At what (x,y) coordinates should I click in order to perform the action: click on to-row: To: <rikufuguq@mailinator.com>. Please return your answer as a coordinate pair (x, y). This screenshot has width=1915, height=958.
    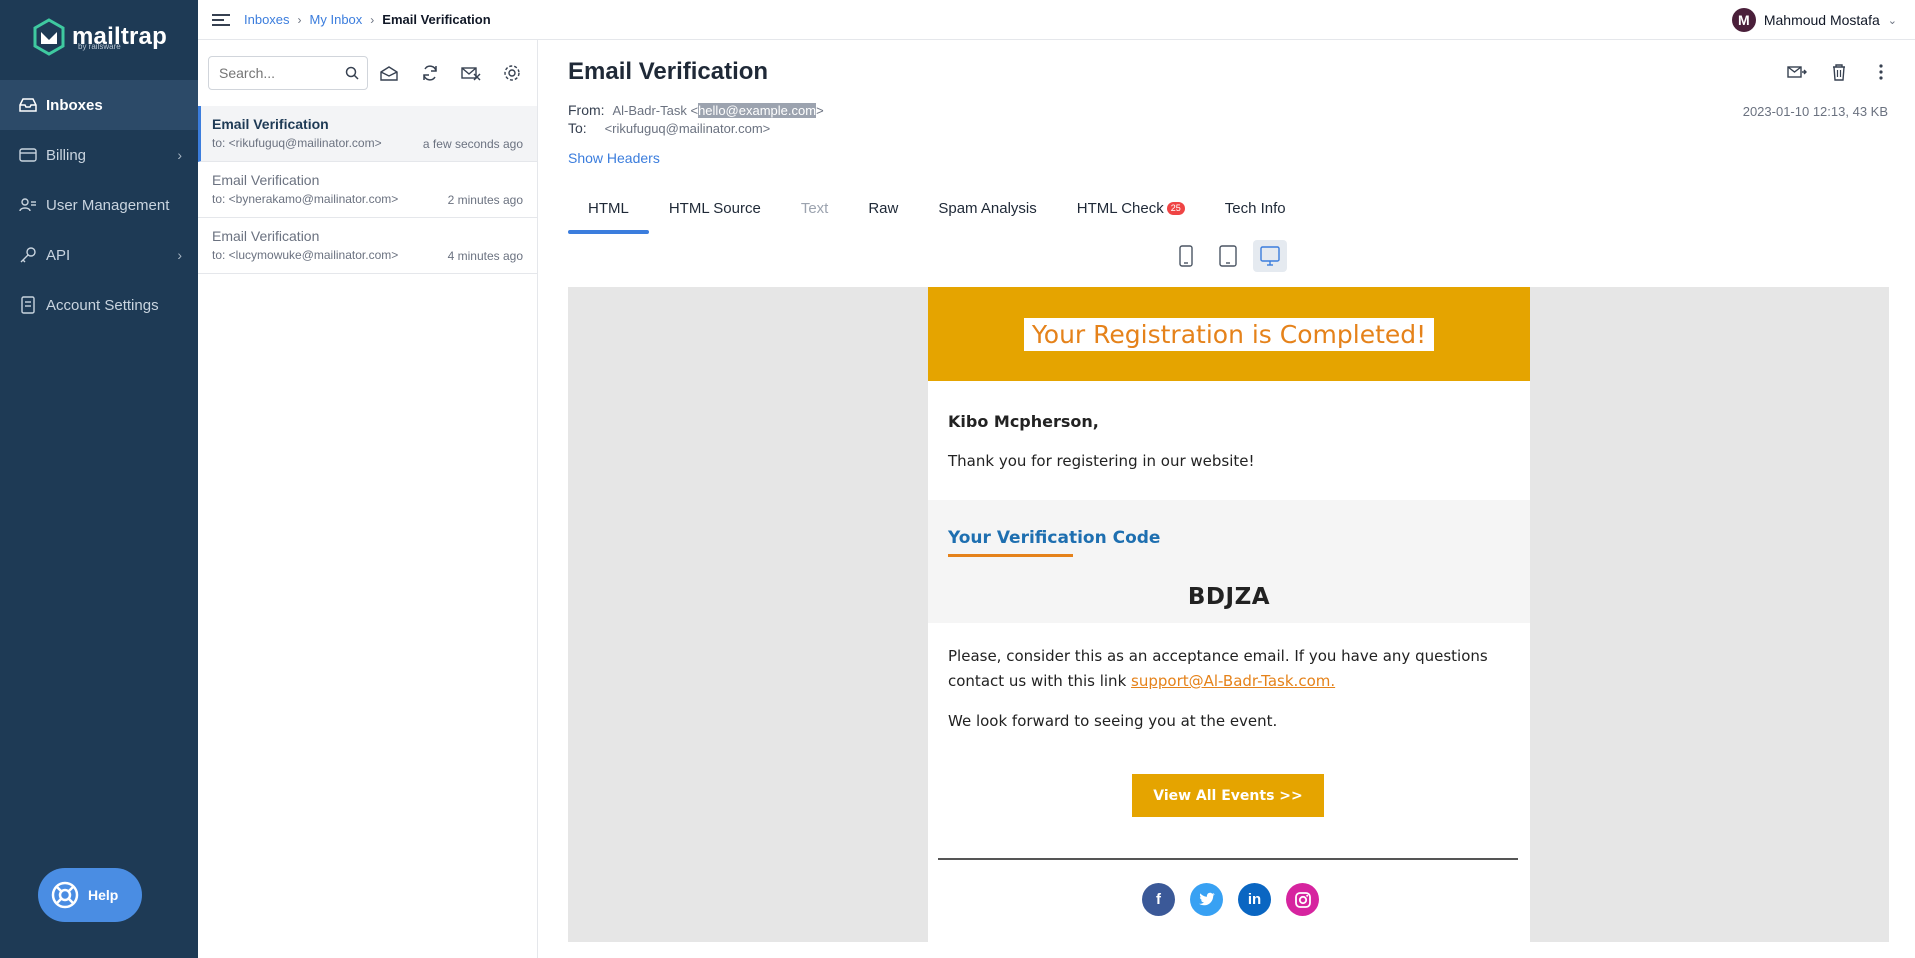
    Looking at the image, I should click on (669, 128).